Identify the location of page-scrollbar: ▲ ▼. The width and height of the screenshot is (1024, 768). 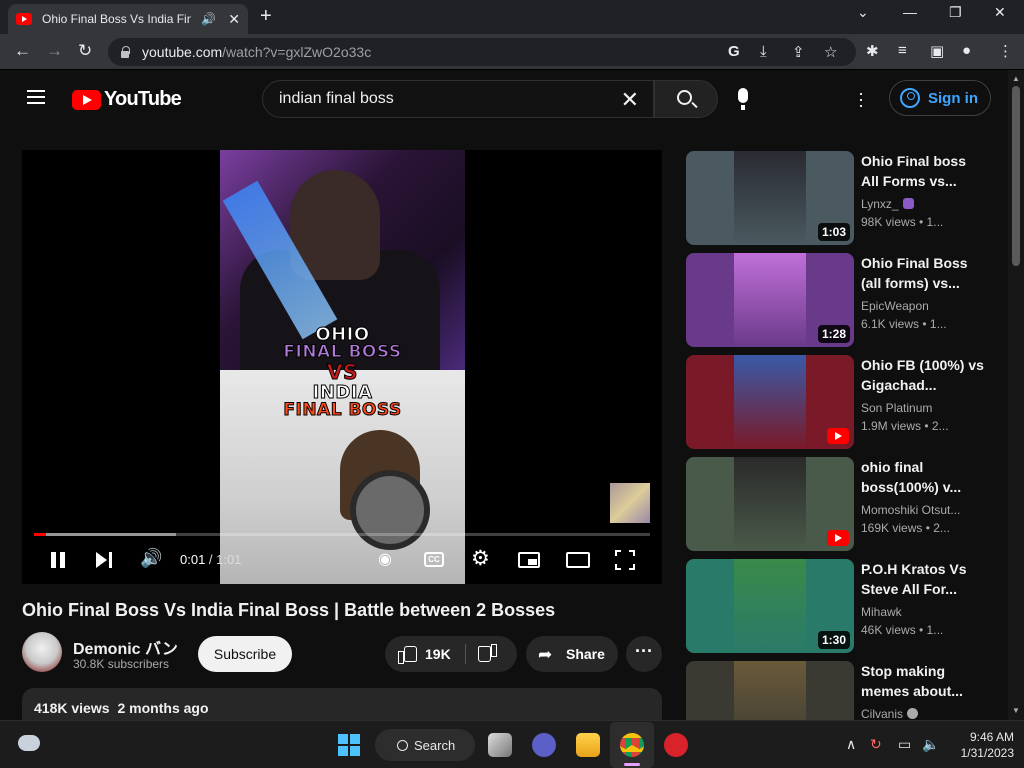
(1016, 395).